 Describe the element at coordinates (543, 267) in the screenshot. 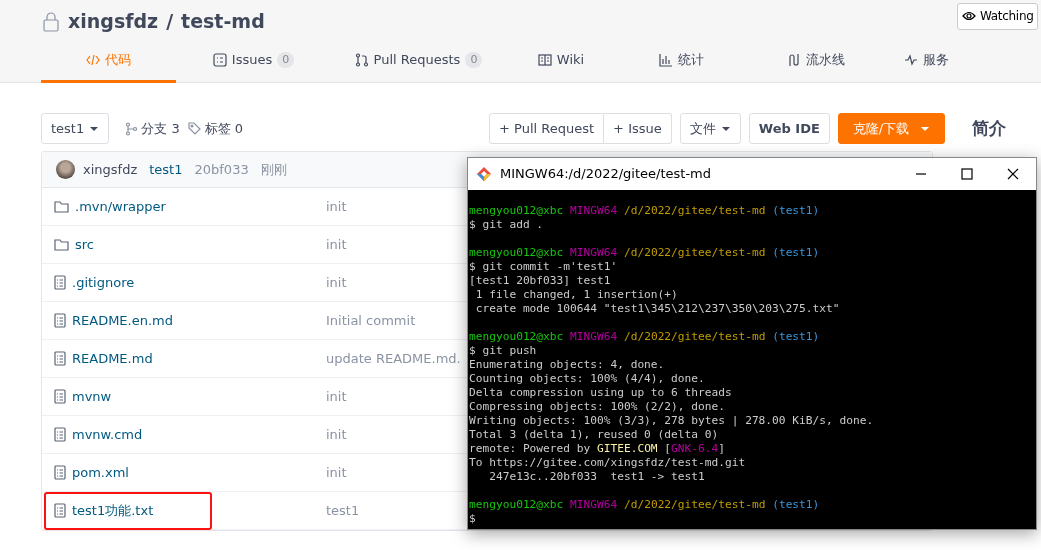

I see `terminal-line: $ git commit -m'test1'` at that location.